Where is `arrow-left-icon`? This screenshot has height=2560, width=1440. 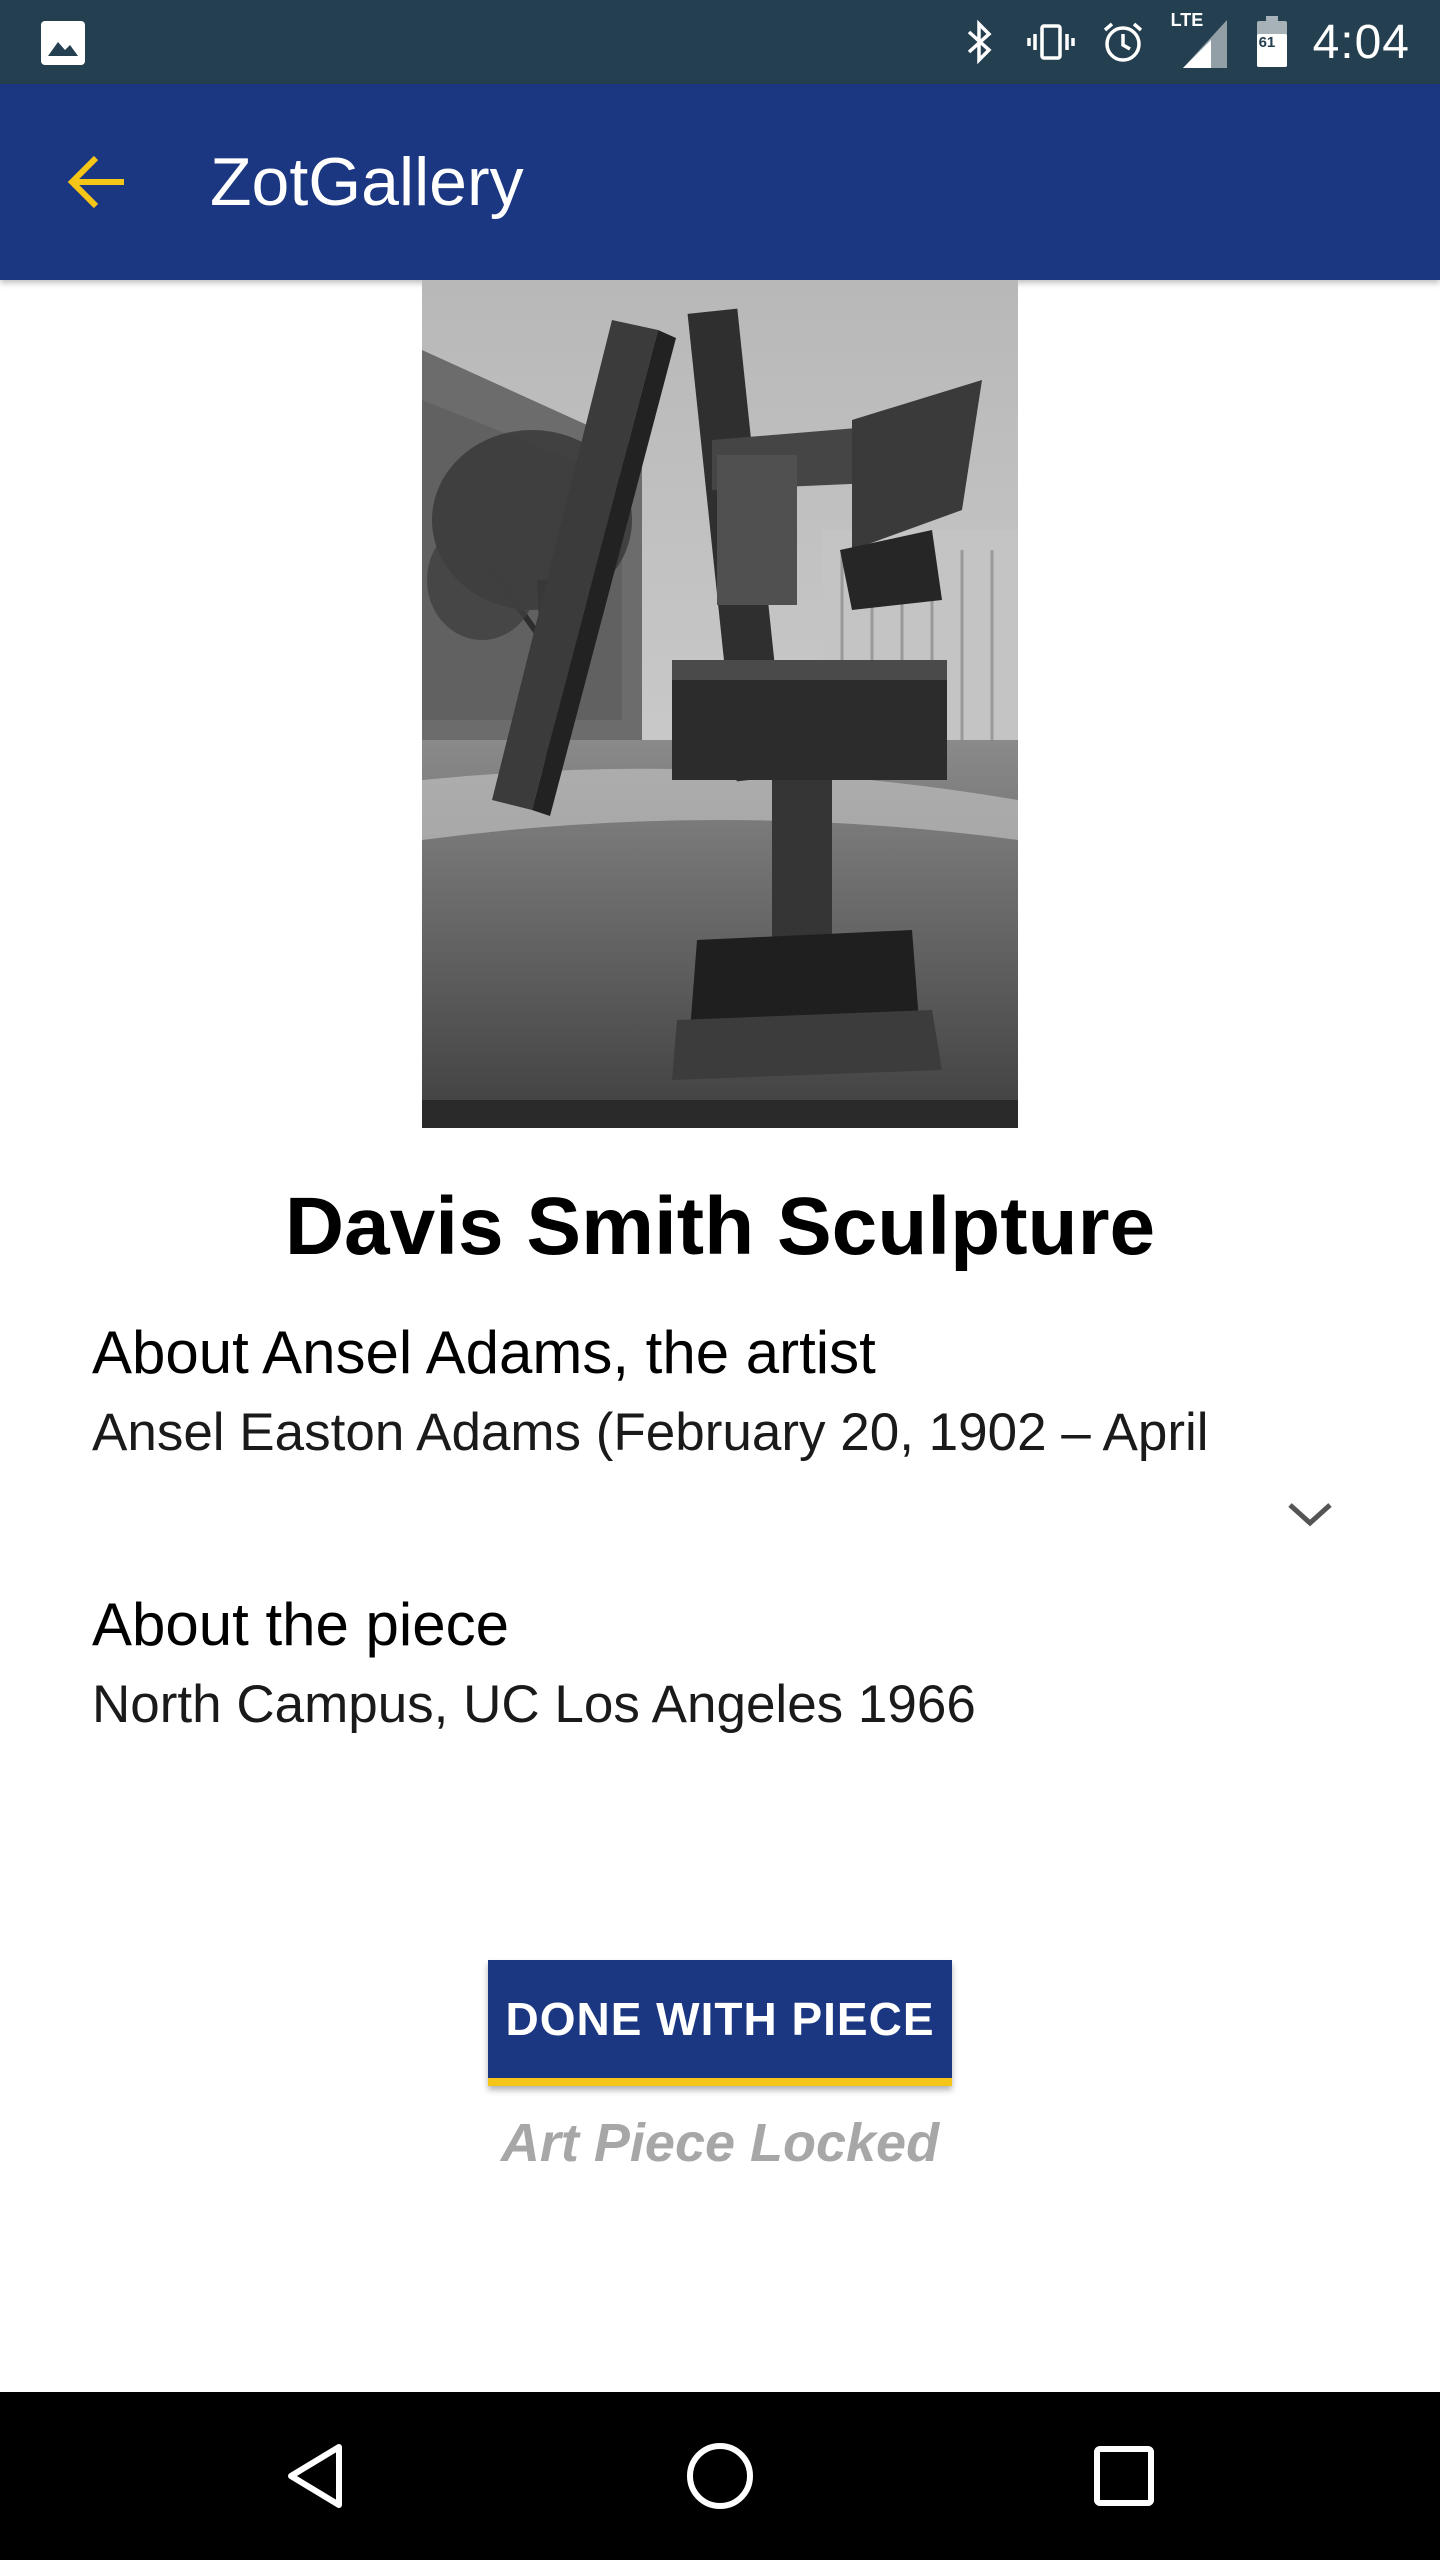 arrow-left-icon is located at coordinates (95, 182).